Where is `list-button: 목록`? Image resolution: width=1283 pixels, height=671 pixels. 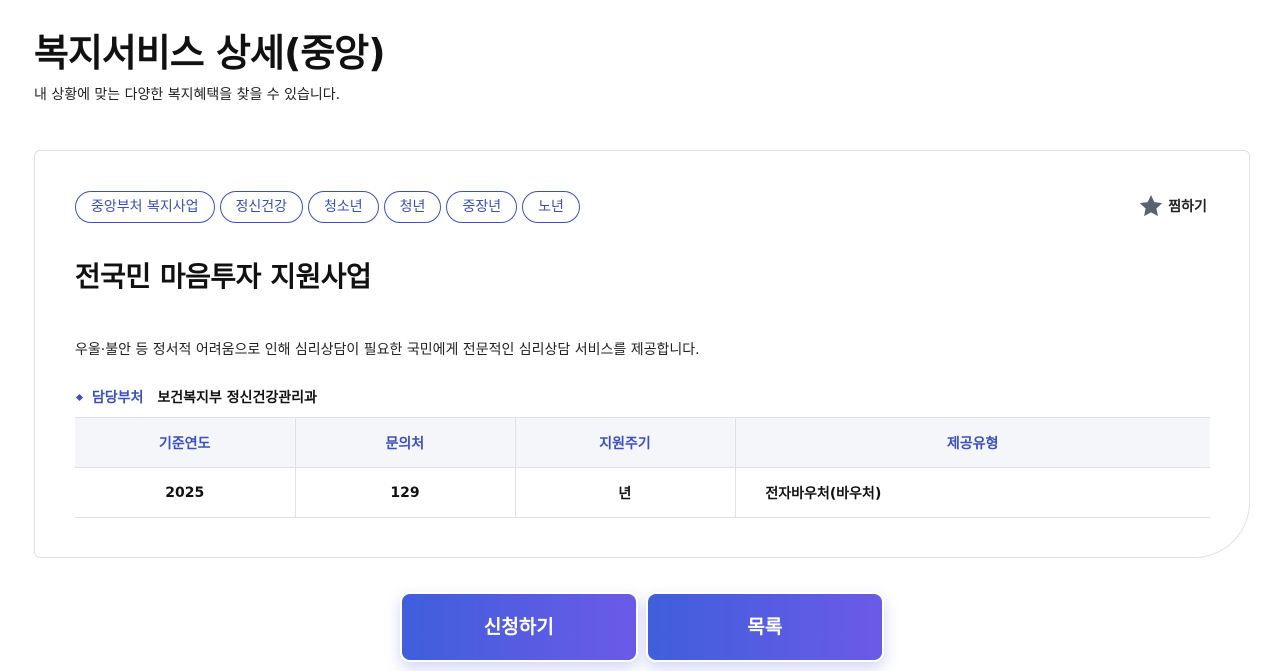 list-button: 목록 is located at coordinates (765, 627).